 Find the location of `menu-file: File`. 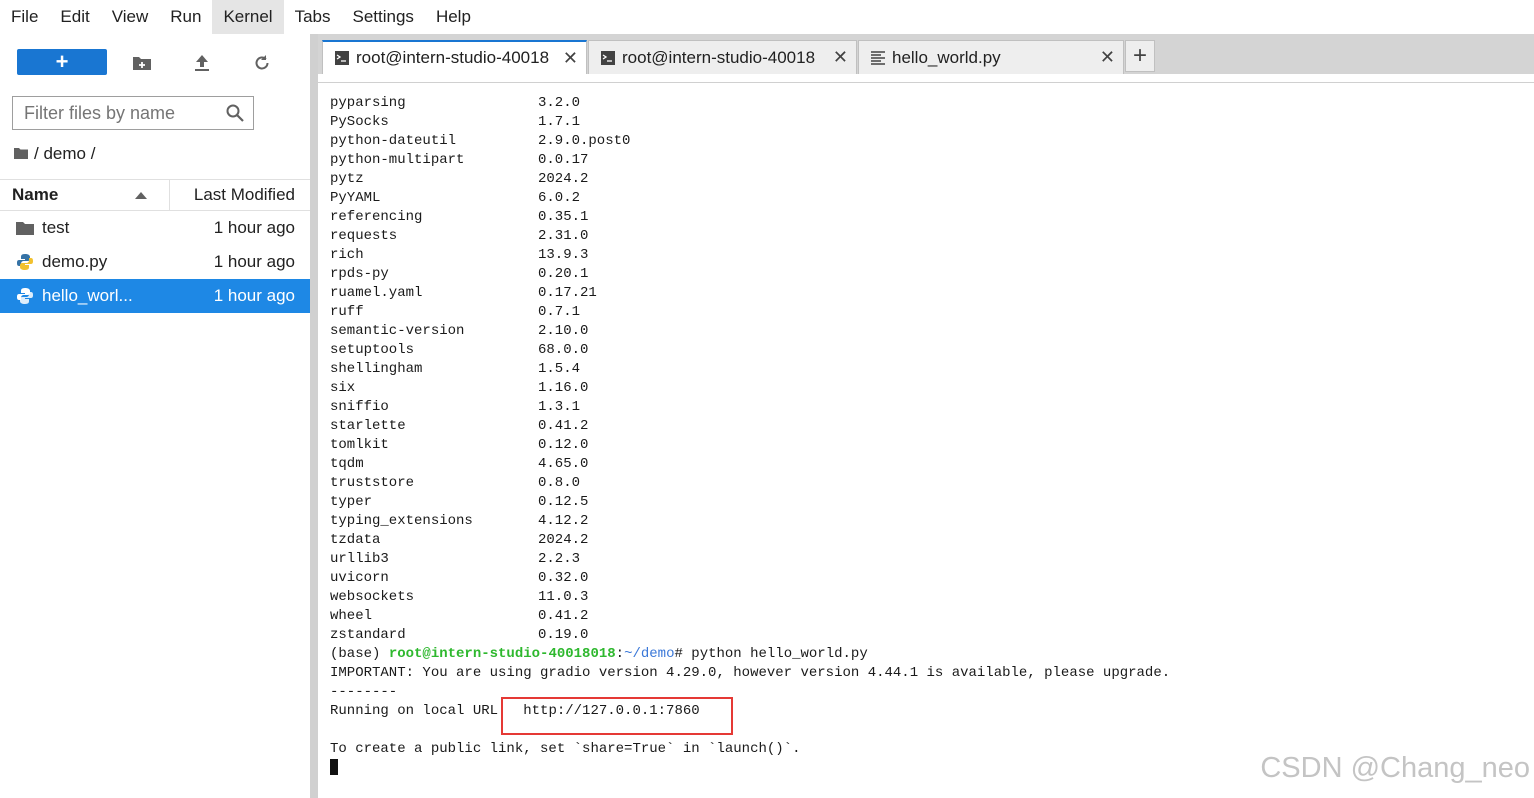

menu-file: File is located at coordinates (24, 17).